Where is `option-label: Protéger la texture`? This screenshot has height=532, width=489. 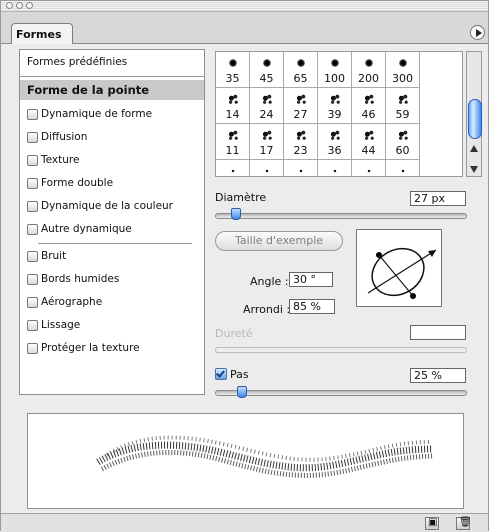 option-label: Protéger la texture is located at coordinates (90, 348).